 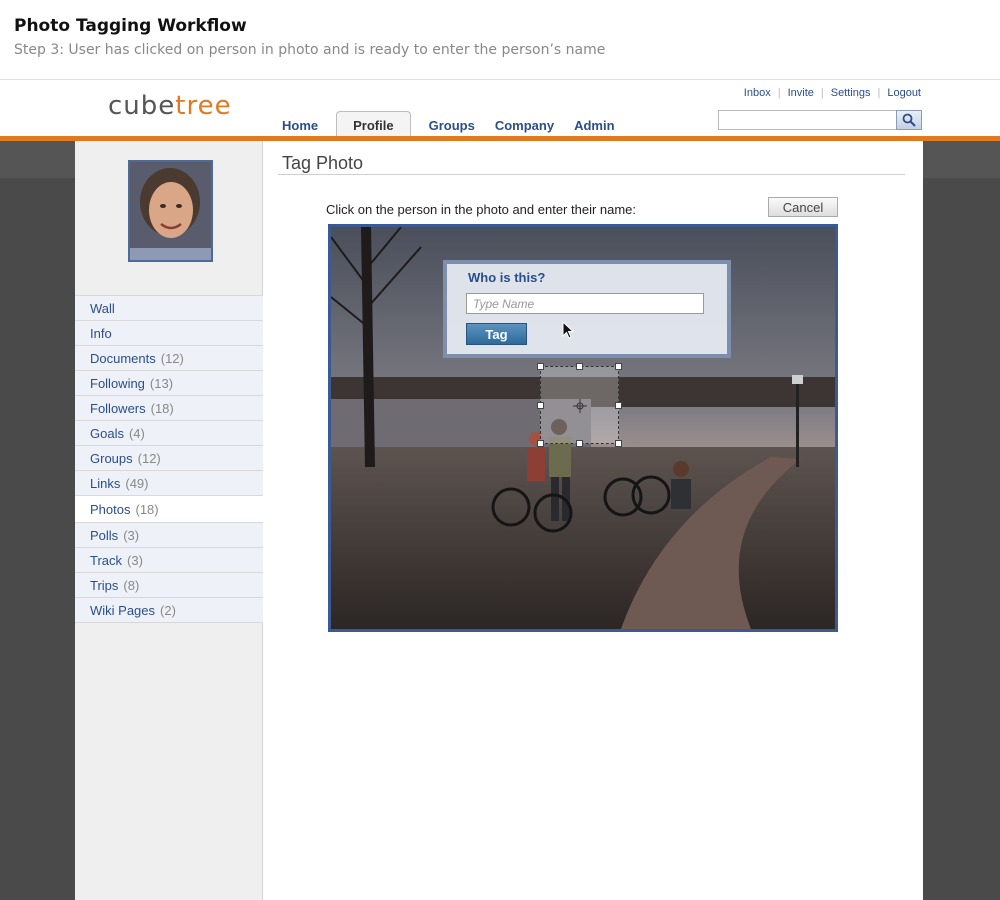 What do you see at coordinates (851, 93) in the screenshot?
I see `settings-link: Settings` at bounding box center [851, 93].